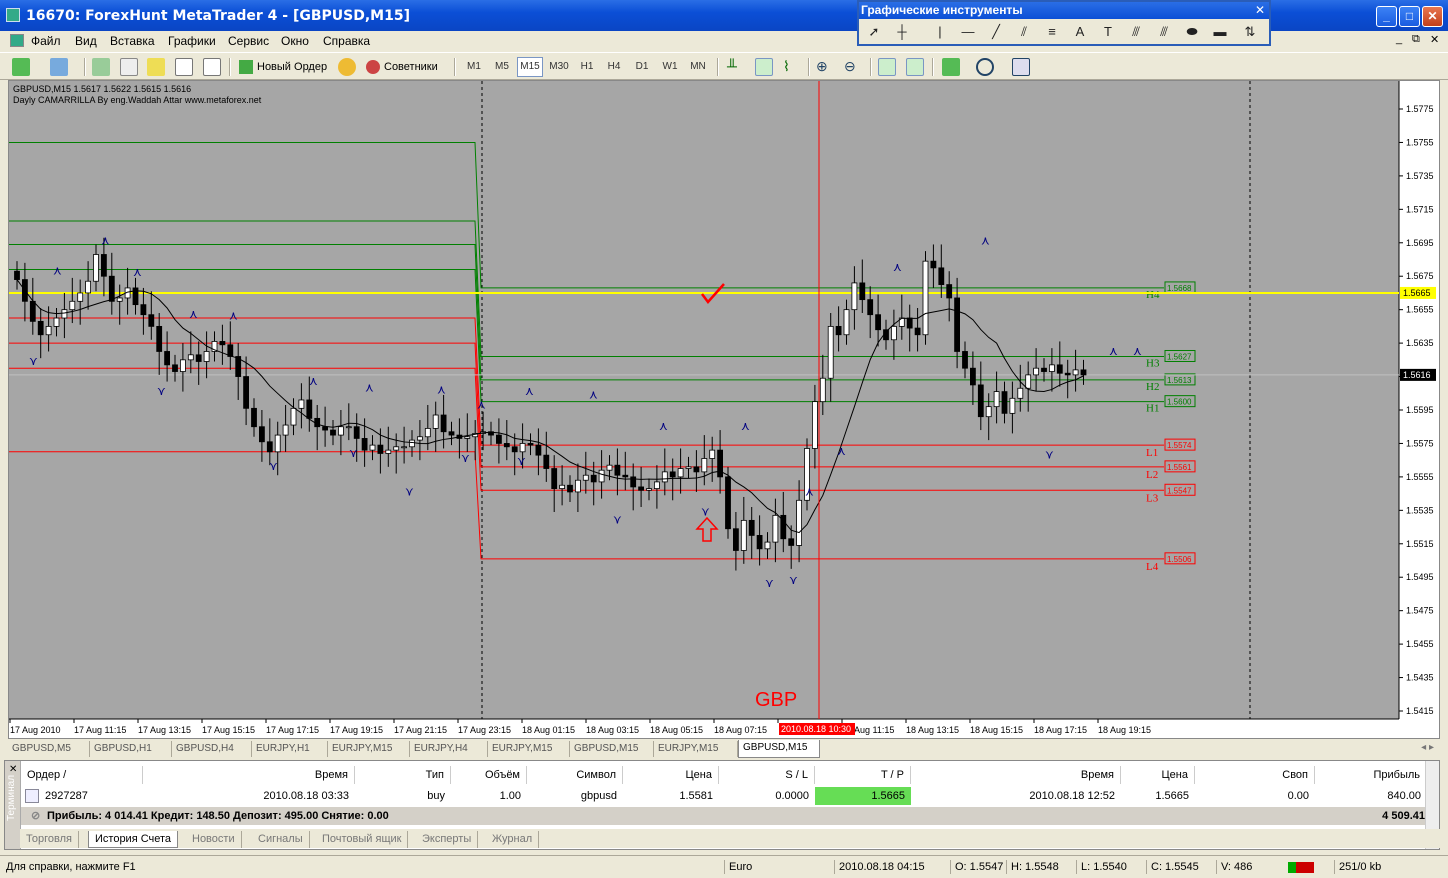 This screenshot has height=878, width=1448. Describe the element at coordinates (940, 31) in the screenshot. I see `vertical-line-icon: |` at that location.